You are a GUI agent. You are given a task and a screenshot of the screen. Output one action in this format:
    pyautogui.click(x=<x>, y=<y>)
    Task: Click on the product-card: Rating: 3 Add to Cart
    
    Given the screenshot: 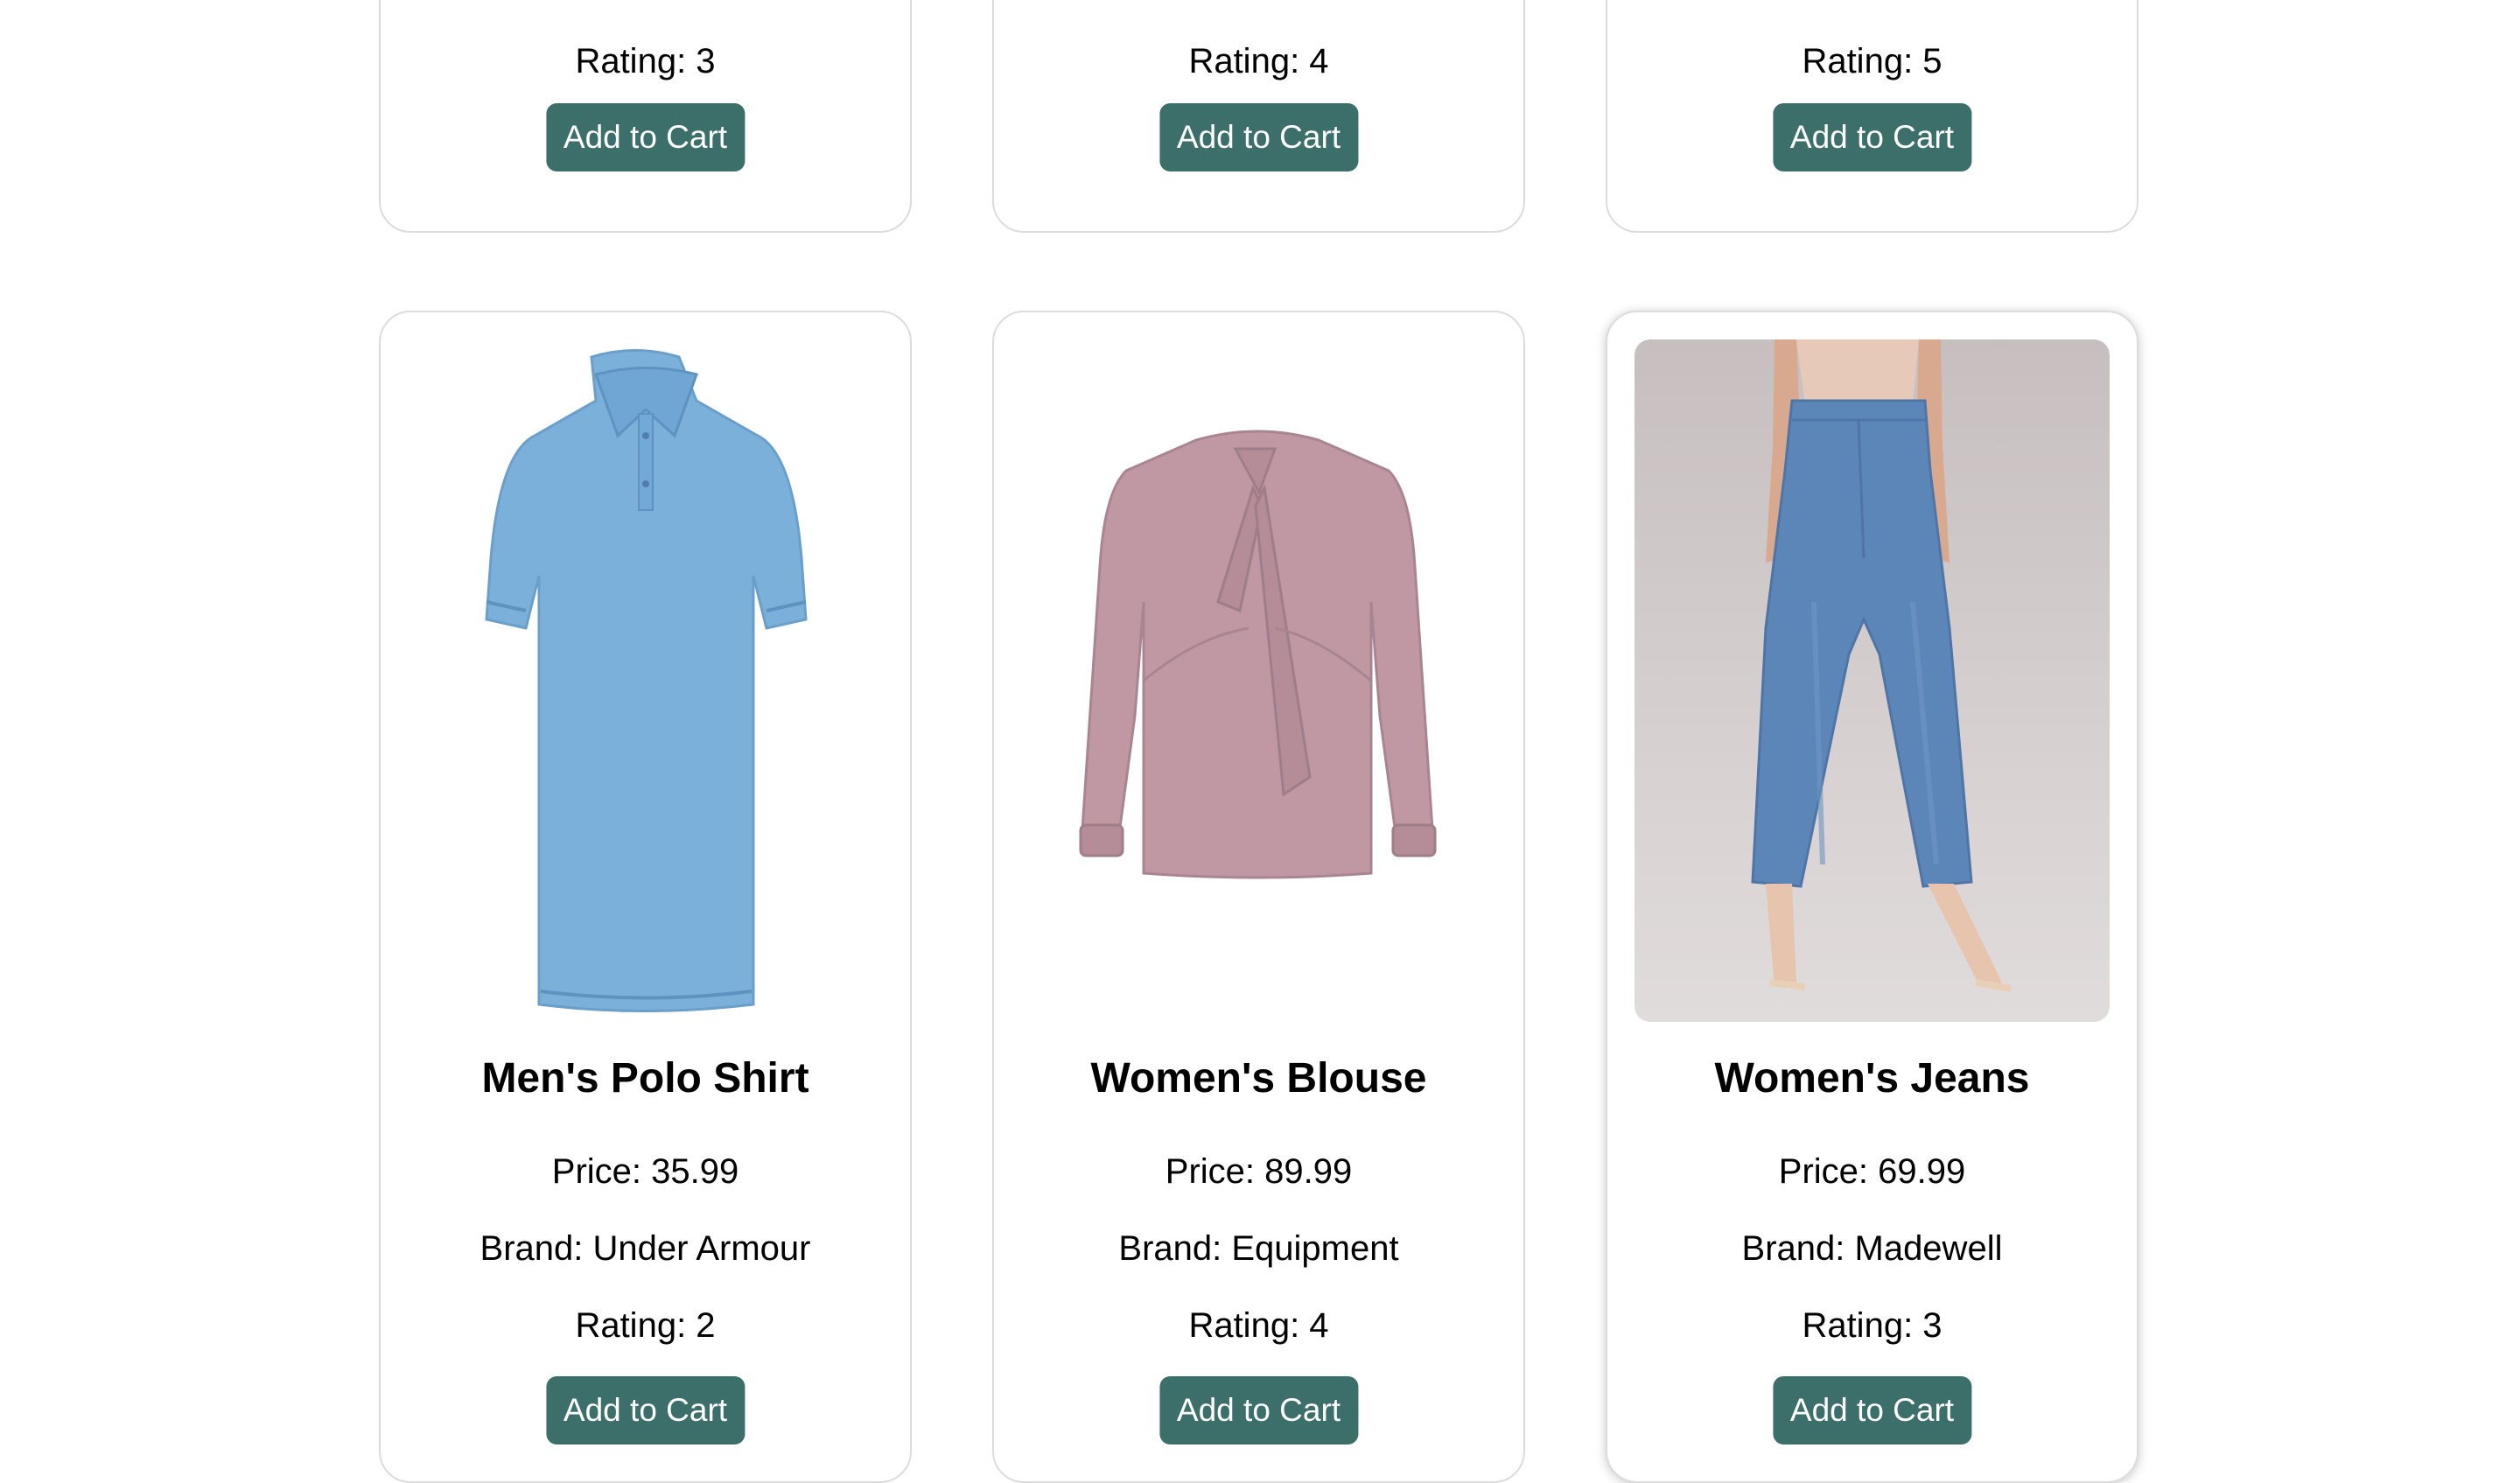 What is the action you would take?
    pyautogui.click(x=645, y=116)
    